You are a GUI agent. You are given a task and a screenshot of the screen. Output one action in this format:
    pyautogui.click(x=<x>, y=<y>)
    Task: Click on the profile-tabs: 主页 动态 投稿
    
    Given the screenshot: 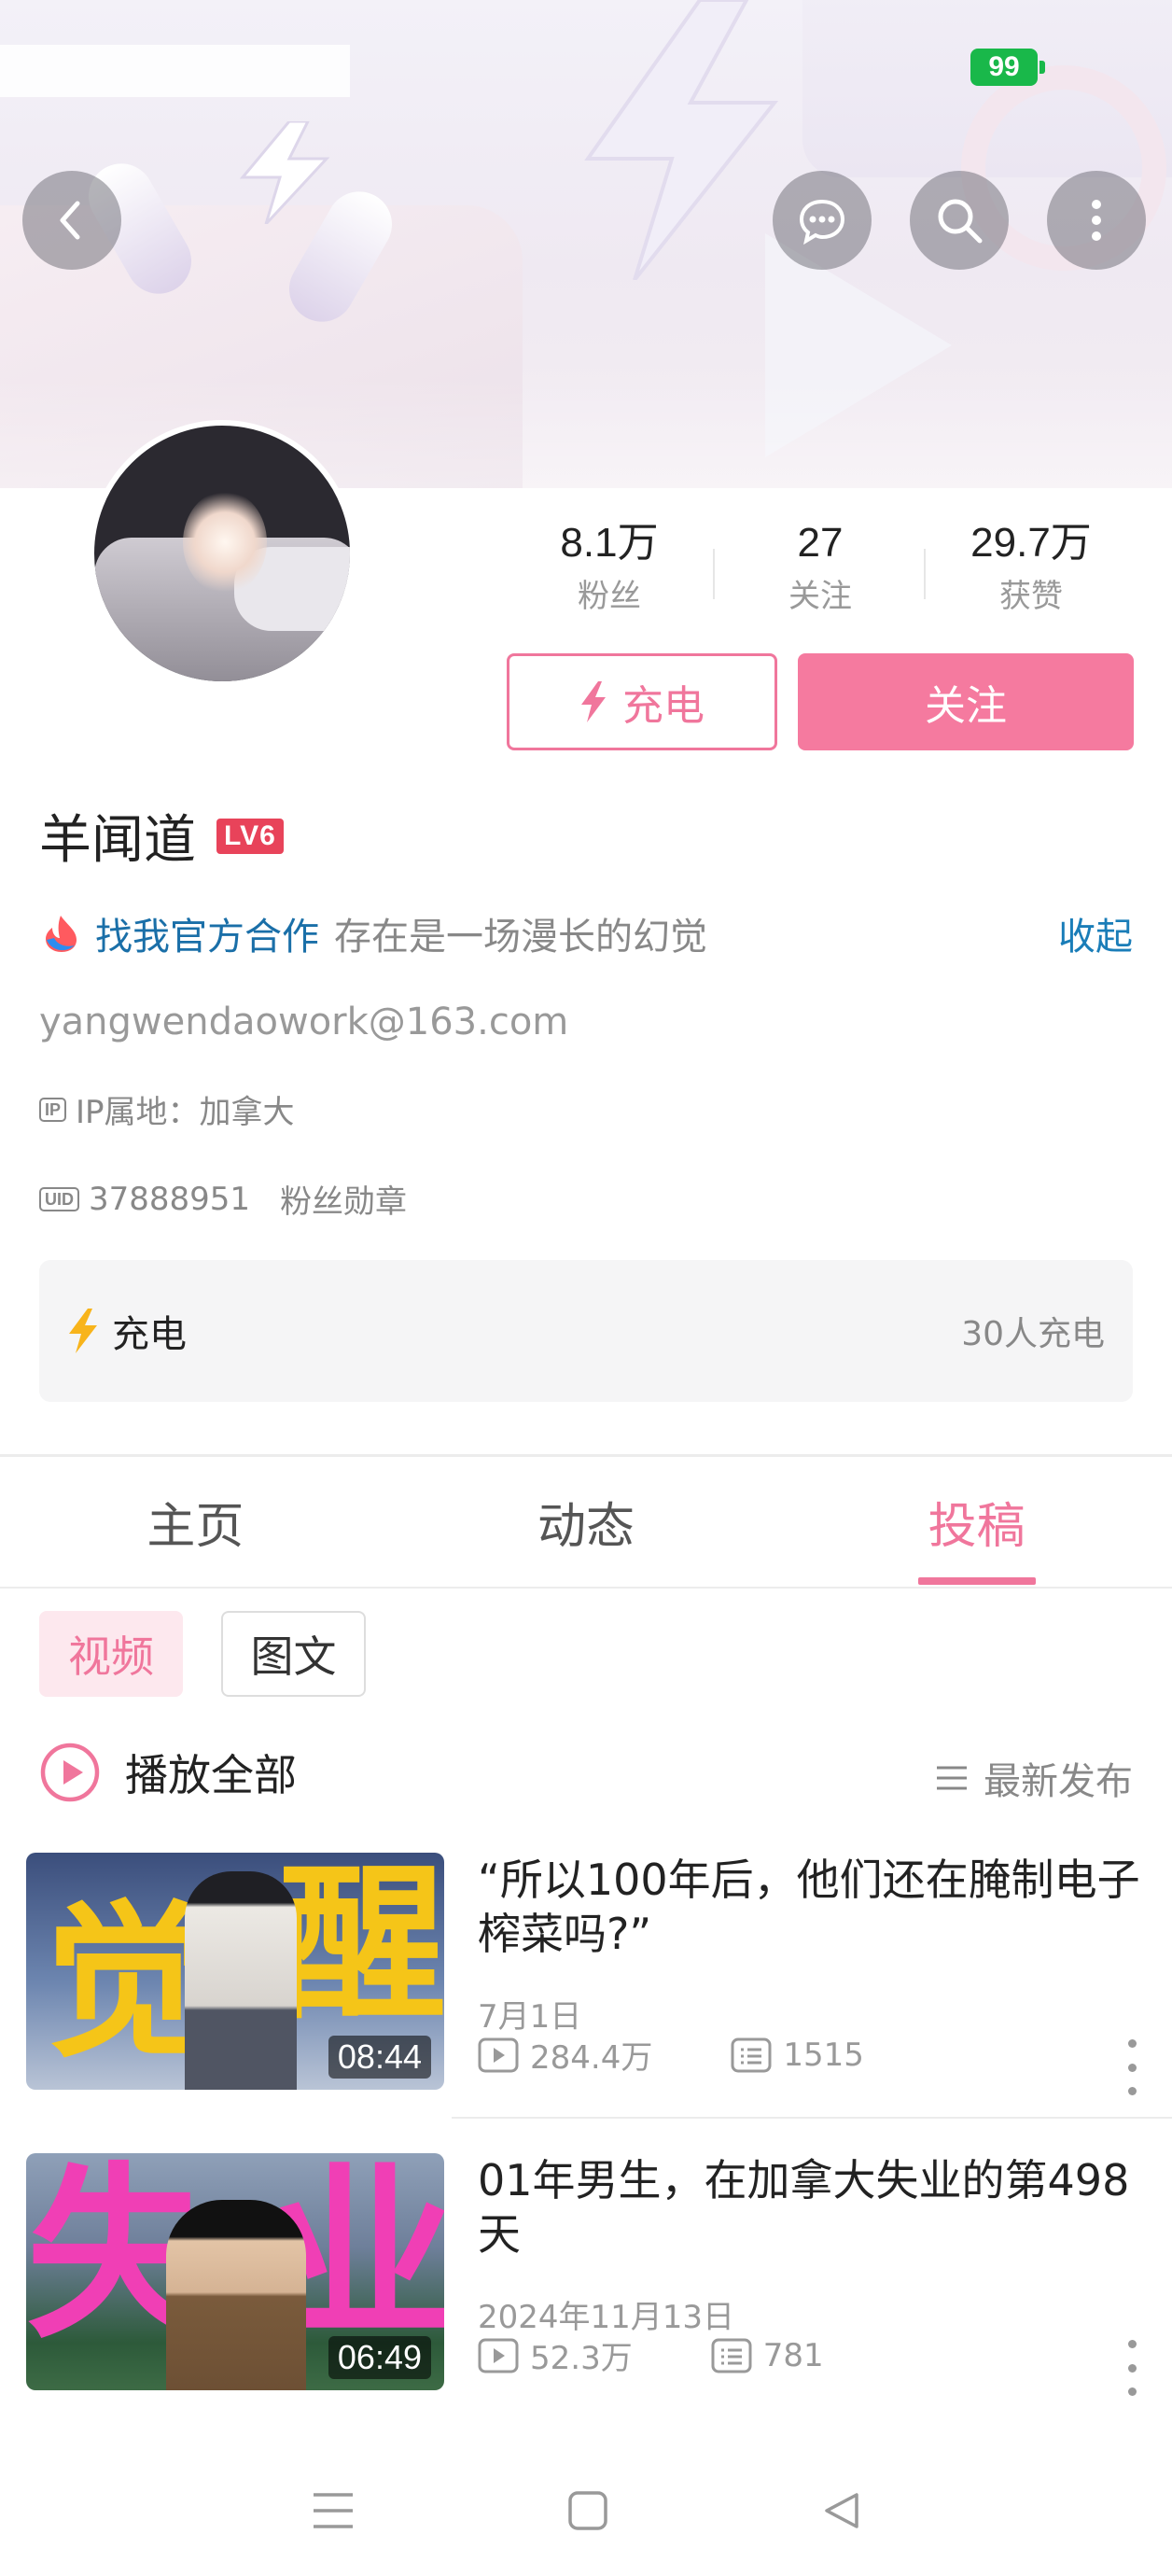 What is the action you would take?
    pyautogui.click(x=586, y=1521)
    